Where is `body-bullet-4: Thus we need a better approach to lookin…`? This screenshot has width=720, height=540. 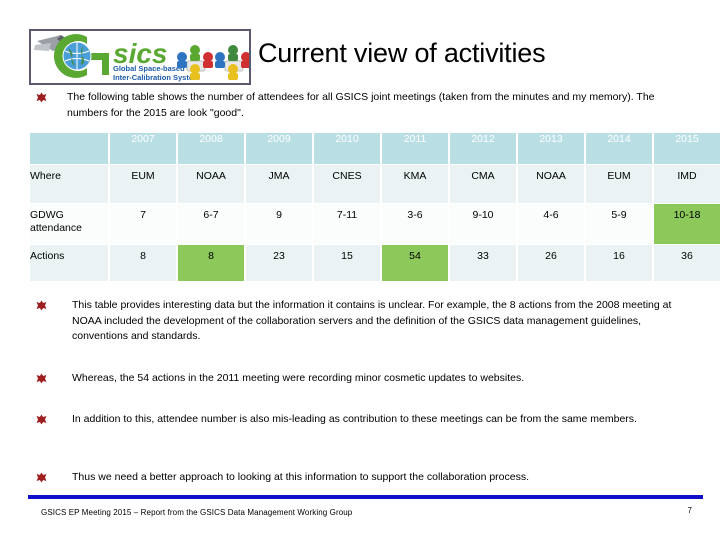
body-bullet-4: Thus we need a better approach to lookin… is located at coordinates (368, 478).